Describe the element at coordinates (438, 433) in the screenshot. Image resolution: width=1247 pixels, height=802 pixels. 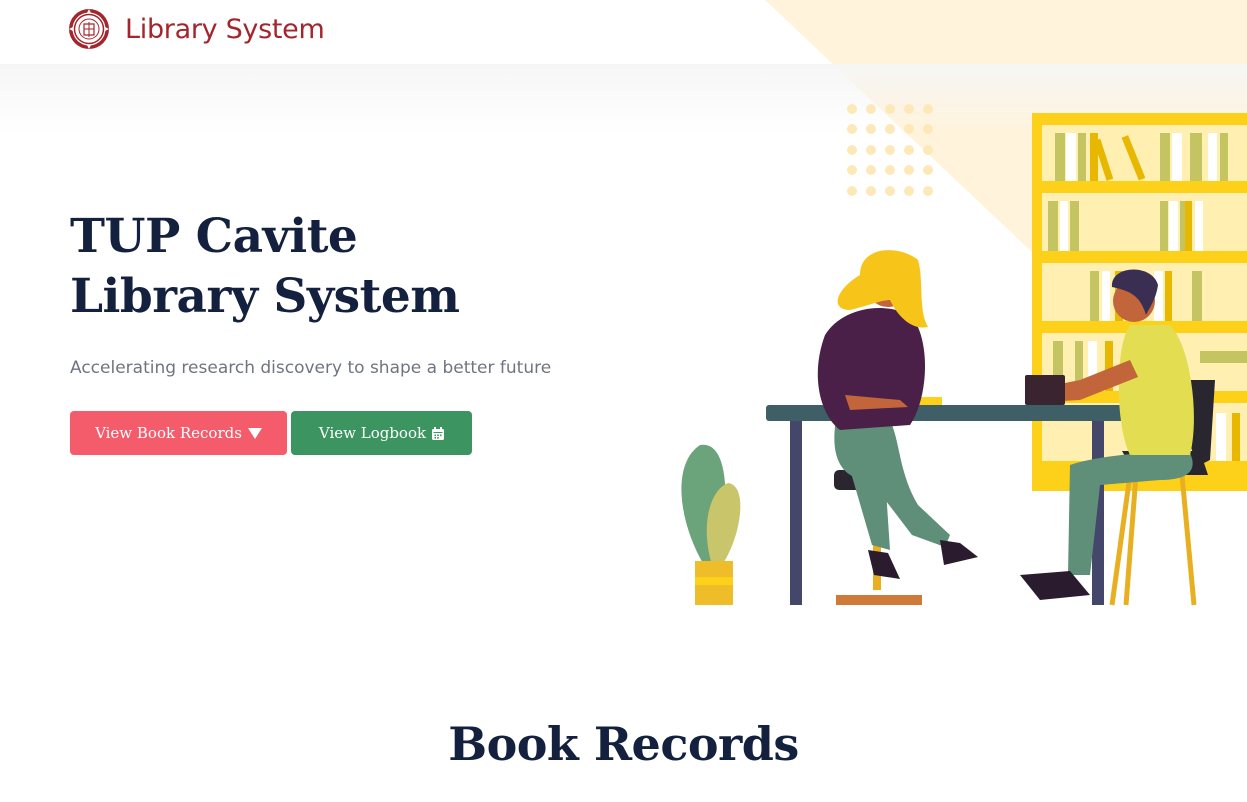
I see `calendar-icon` at that location.